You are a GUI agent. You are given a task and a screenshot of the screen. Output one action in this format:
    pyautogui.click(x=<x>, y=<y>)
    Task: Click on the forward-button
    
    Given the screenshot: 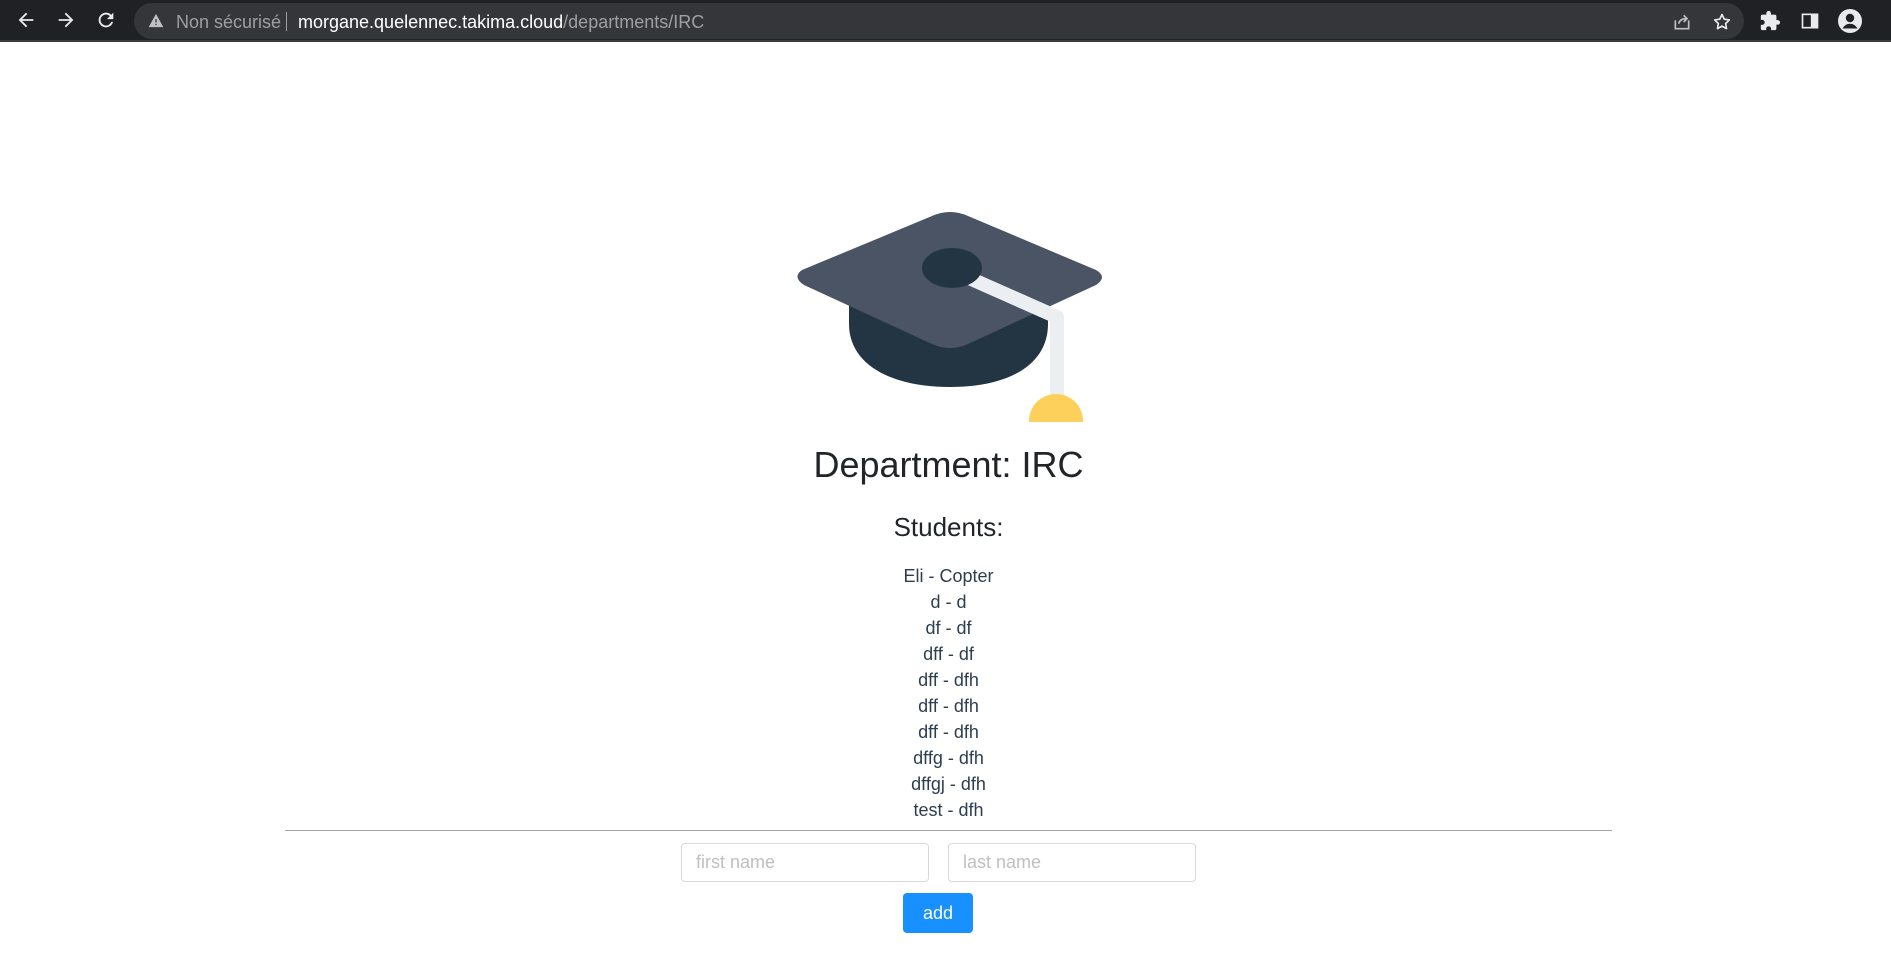 What is the action you would take?
    pyautogui.click(x=66, y=20)
    